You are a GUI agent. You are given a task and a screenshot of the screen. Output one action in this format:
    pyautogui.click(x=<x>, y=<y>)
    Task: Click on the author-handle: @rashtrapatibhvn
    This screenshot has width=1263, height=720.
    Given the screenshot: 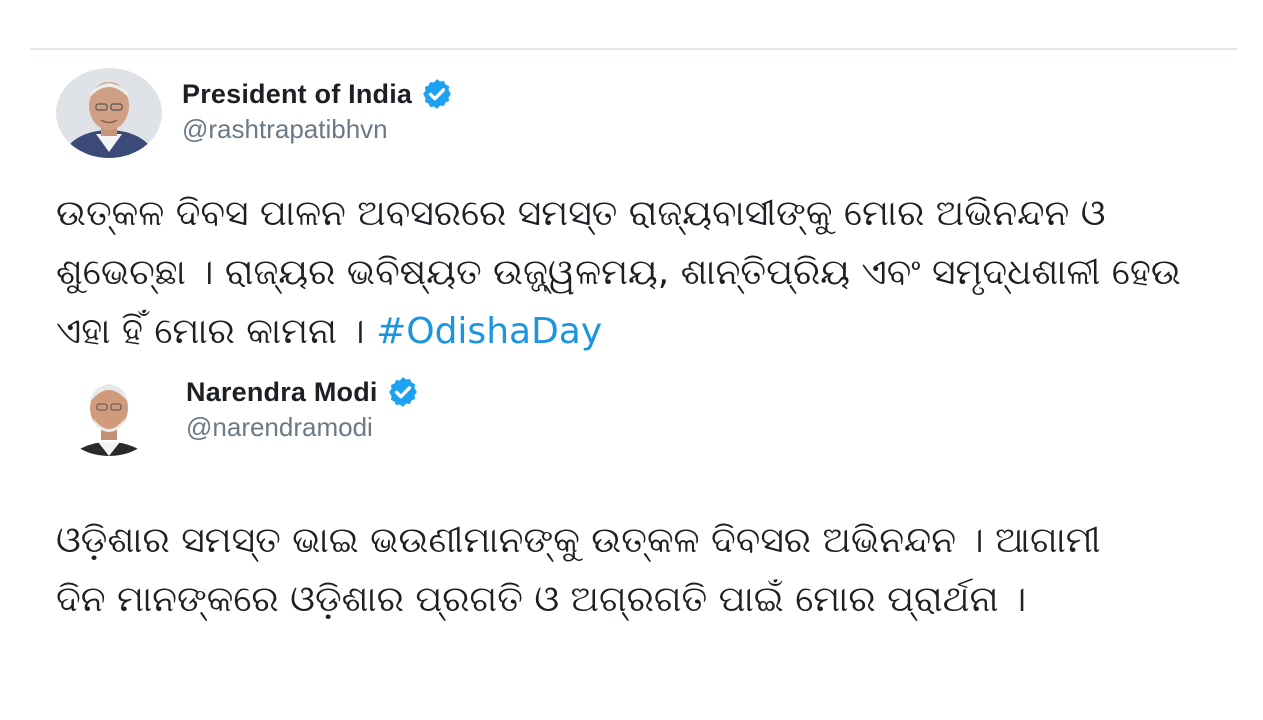 What is the action you would take?
    pyautogui.click(x=318, y=129)
    